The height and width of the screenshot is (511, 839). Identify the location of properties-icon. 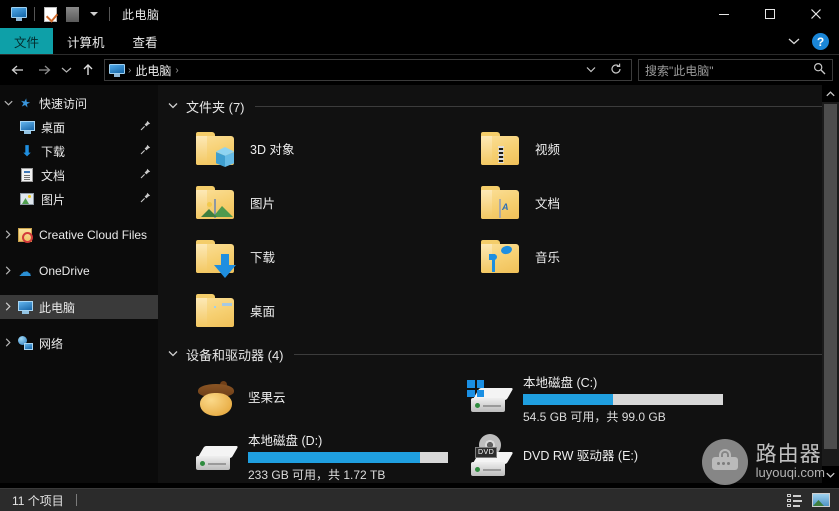
(50, 14).